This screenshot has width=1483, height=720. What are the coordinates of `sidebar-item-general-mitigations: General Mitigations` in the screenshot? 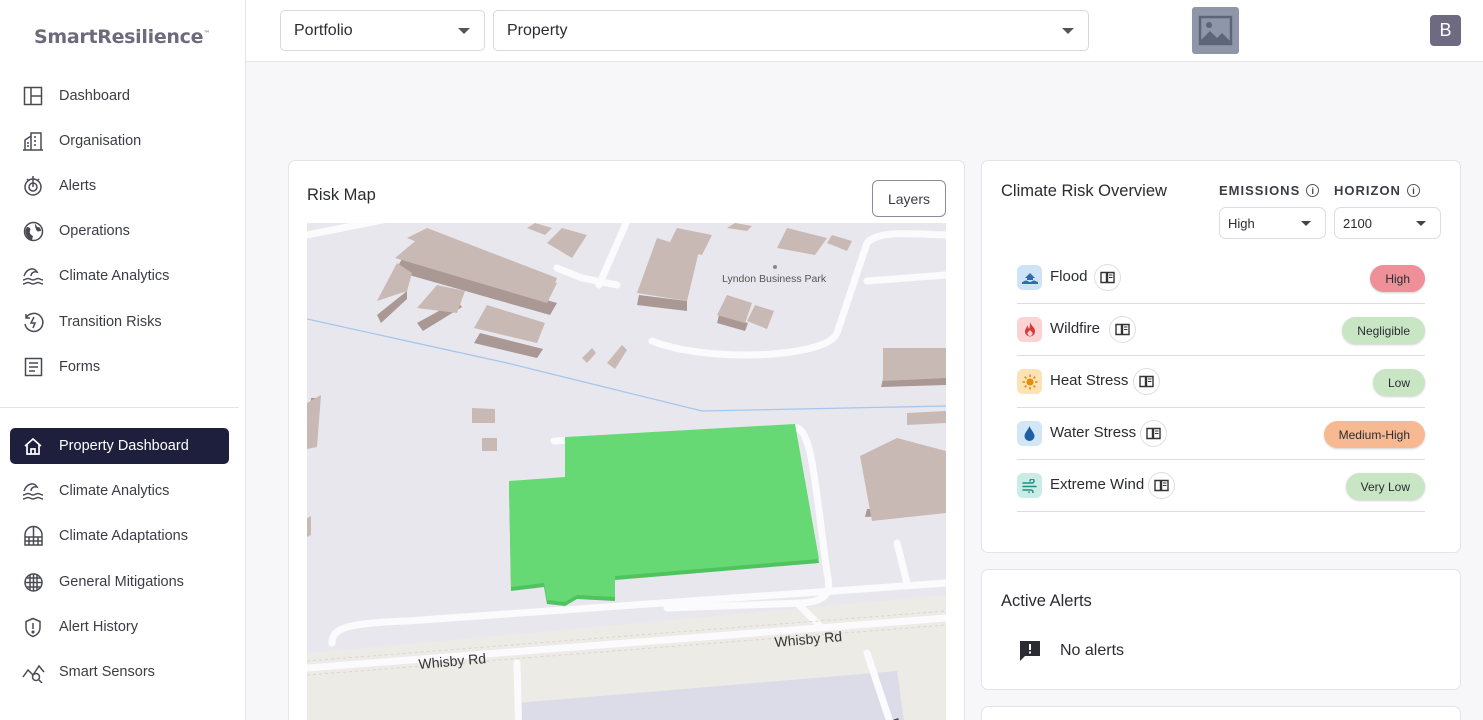 It's located at (119, 582).